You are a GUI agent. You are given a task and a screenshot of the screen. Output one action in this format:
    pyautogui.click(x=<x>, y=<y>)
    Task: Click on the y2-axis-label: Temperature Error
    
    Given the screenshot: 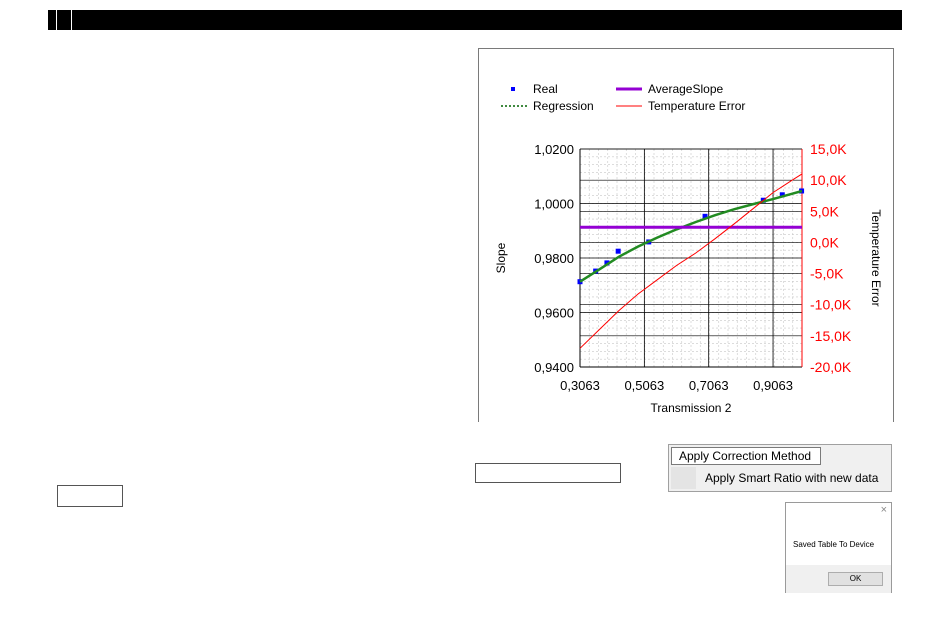 What is the action you would take?
    pyautogui.click(x=876, y=257)
    